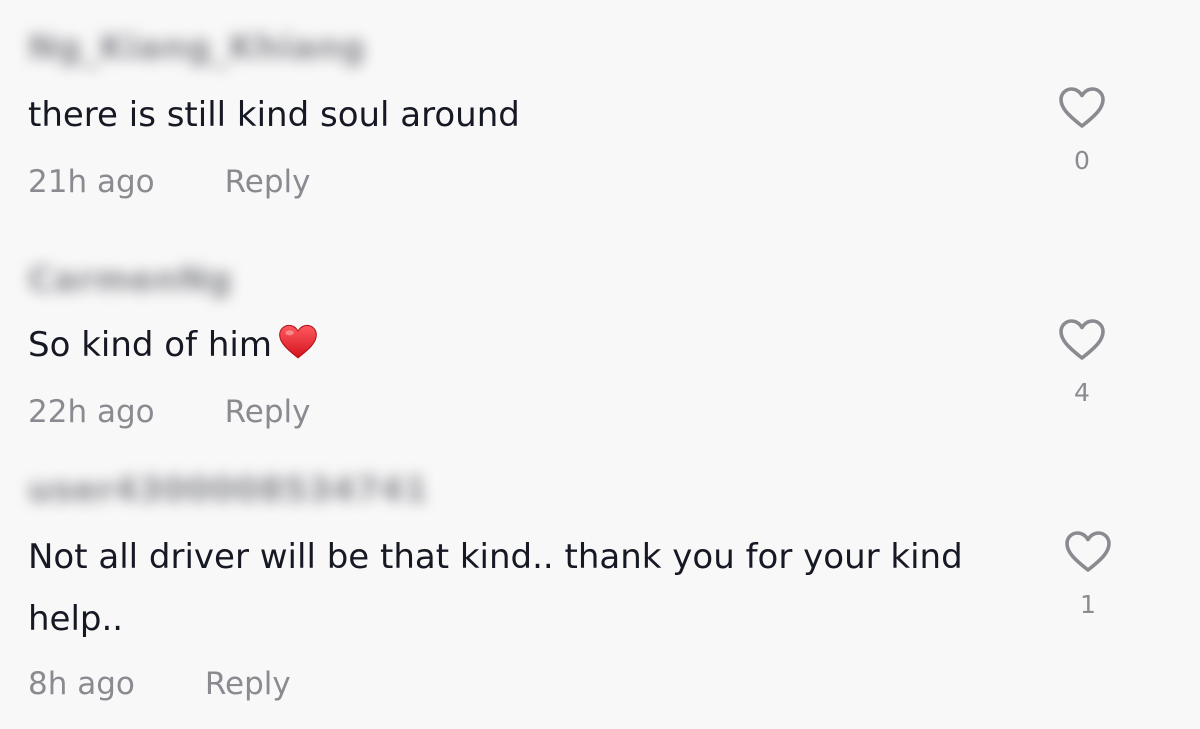 Image resolution: width=1200 pixels, height=729 pixels. What do you see at coordinates (1082, 392) in the screenshot?
I see `like-count: 4` at bounding box center [1082, 392].